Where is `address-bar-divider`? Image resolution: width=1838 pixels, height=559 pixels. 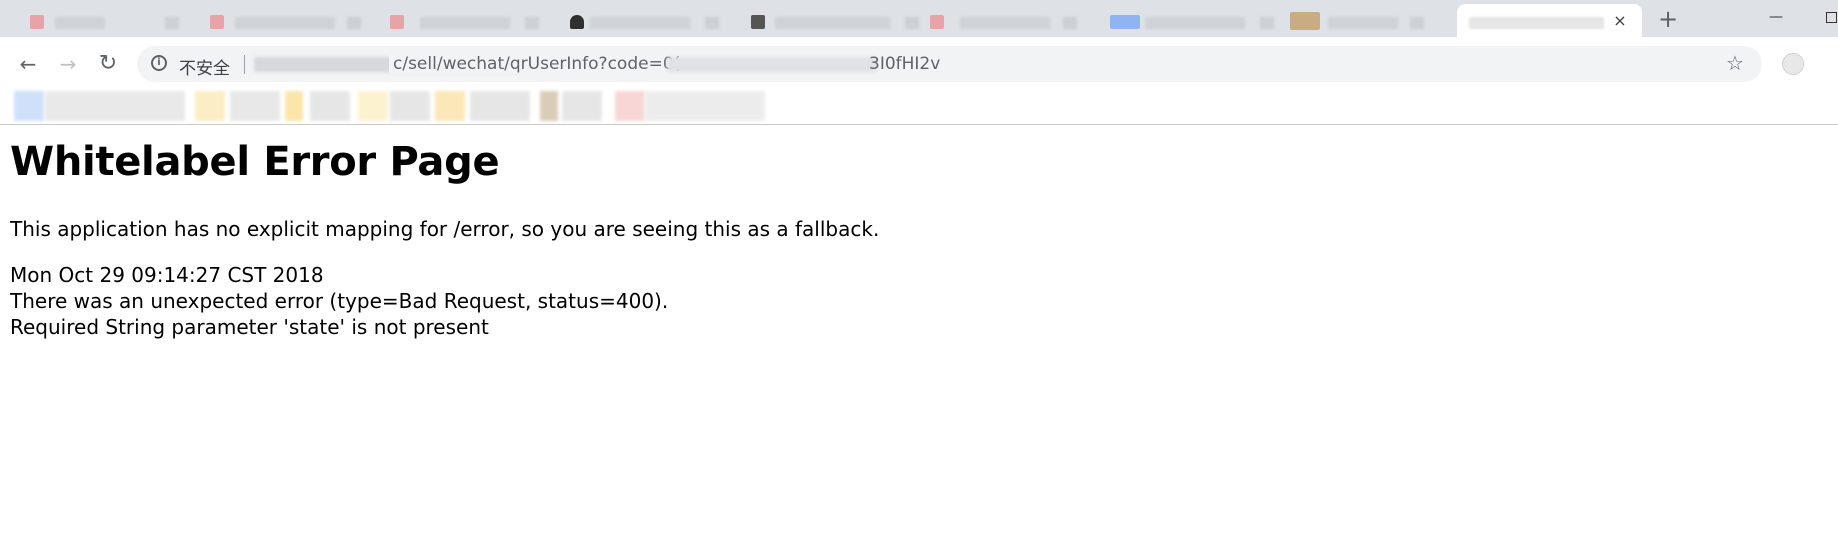 address-bar-divider is located at coordinates (244, 64).